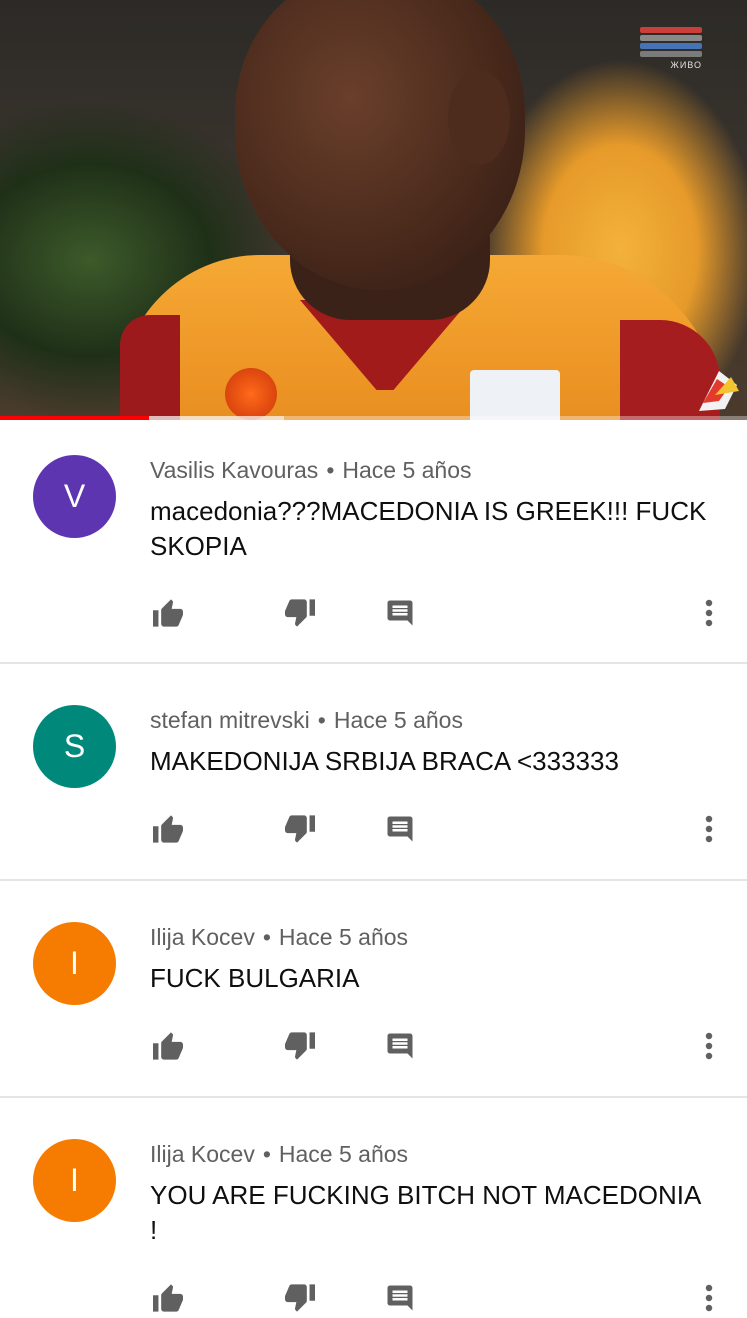 This screenshot has width=747, height=1318. Describe the element at coordinates (384, 761) in the screenshot. I see `comment-text: MAKEDONIJA SRBIJA BRACA <333333` at that location.